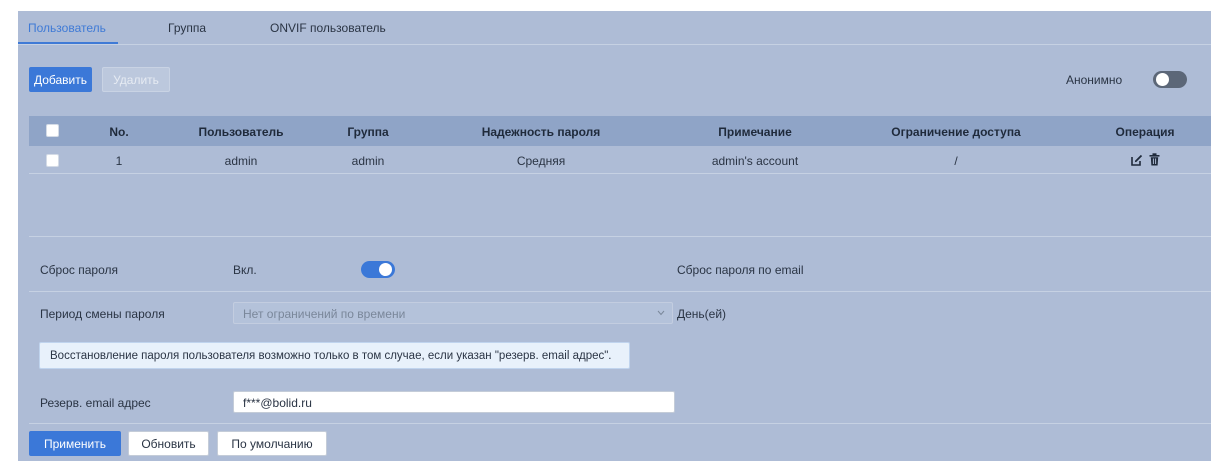  Describe the element at coordinates (755, 161) in the screenshot. I see `cell-note: admin's account` at that location.